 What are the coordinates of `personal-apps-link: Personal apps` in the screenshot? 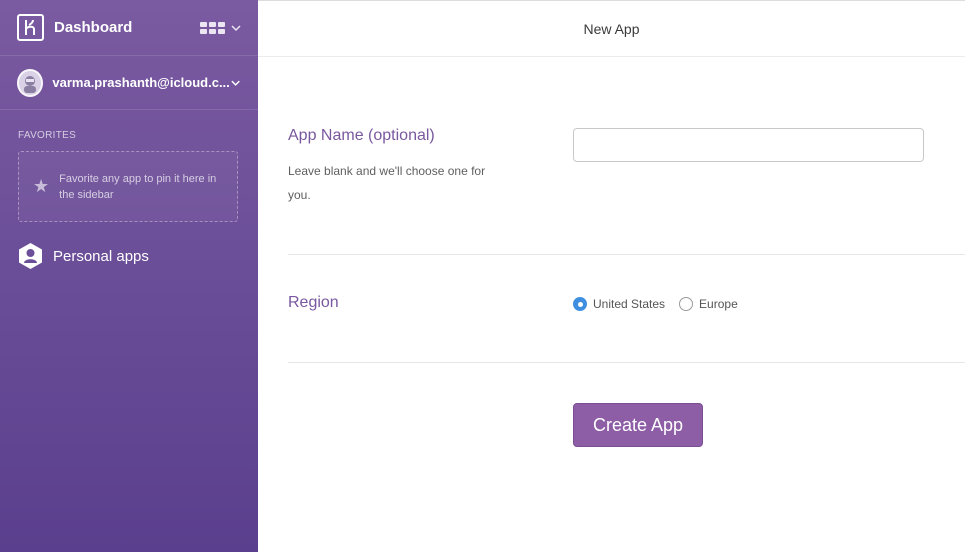 It's located at (137, 256).